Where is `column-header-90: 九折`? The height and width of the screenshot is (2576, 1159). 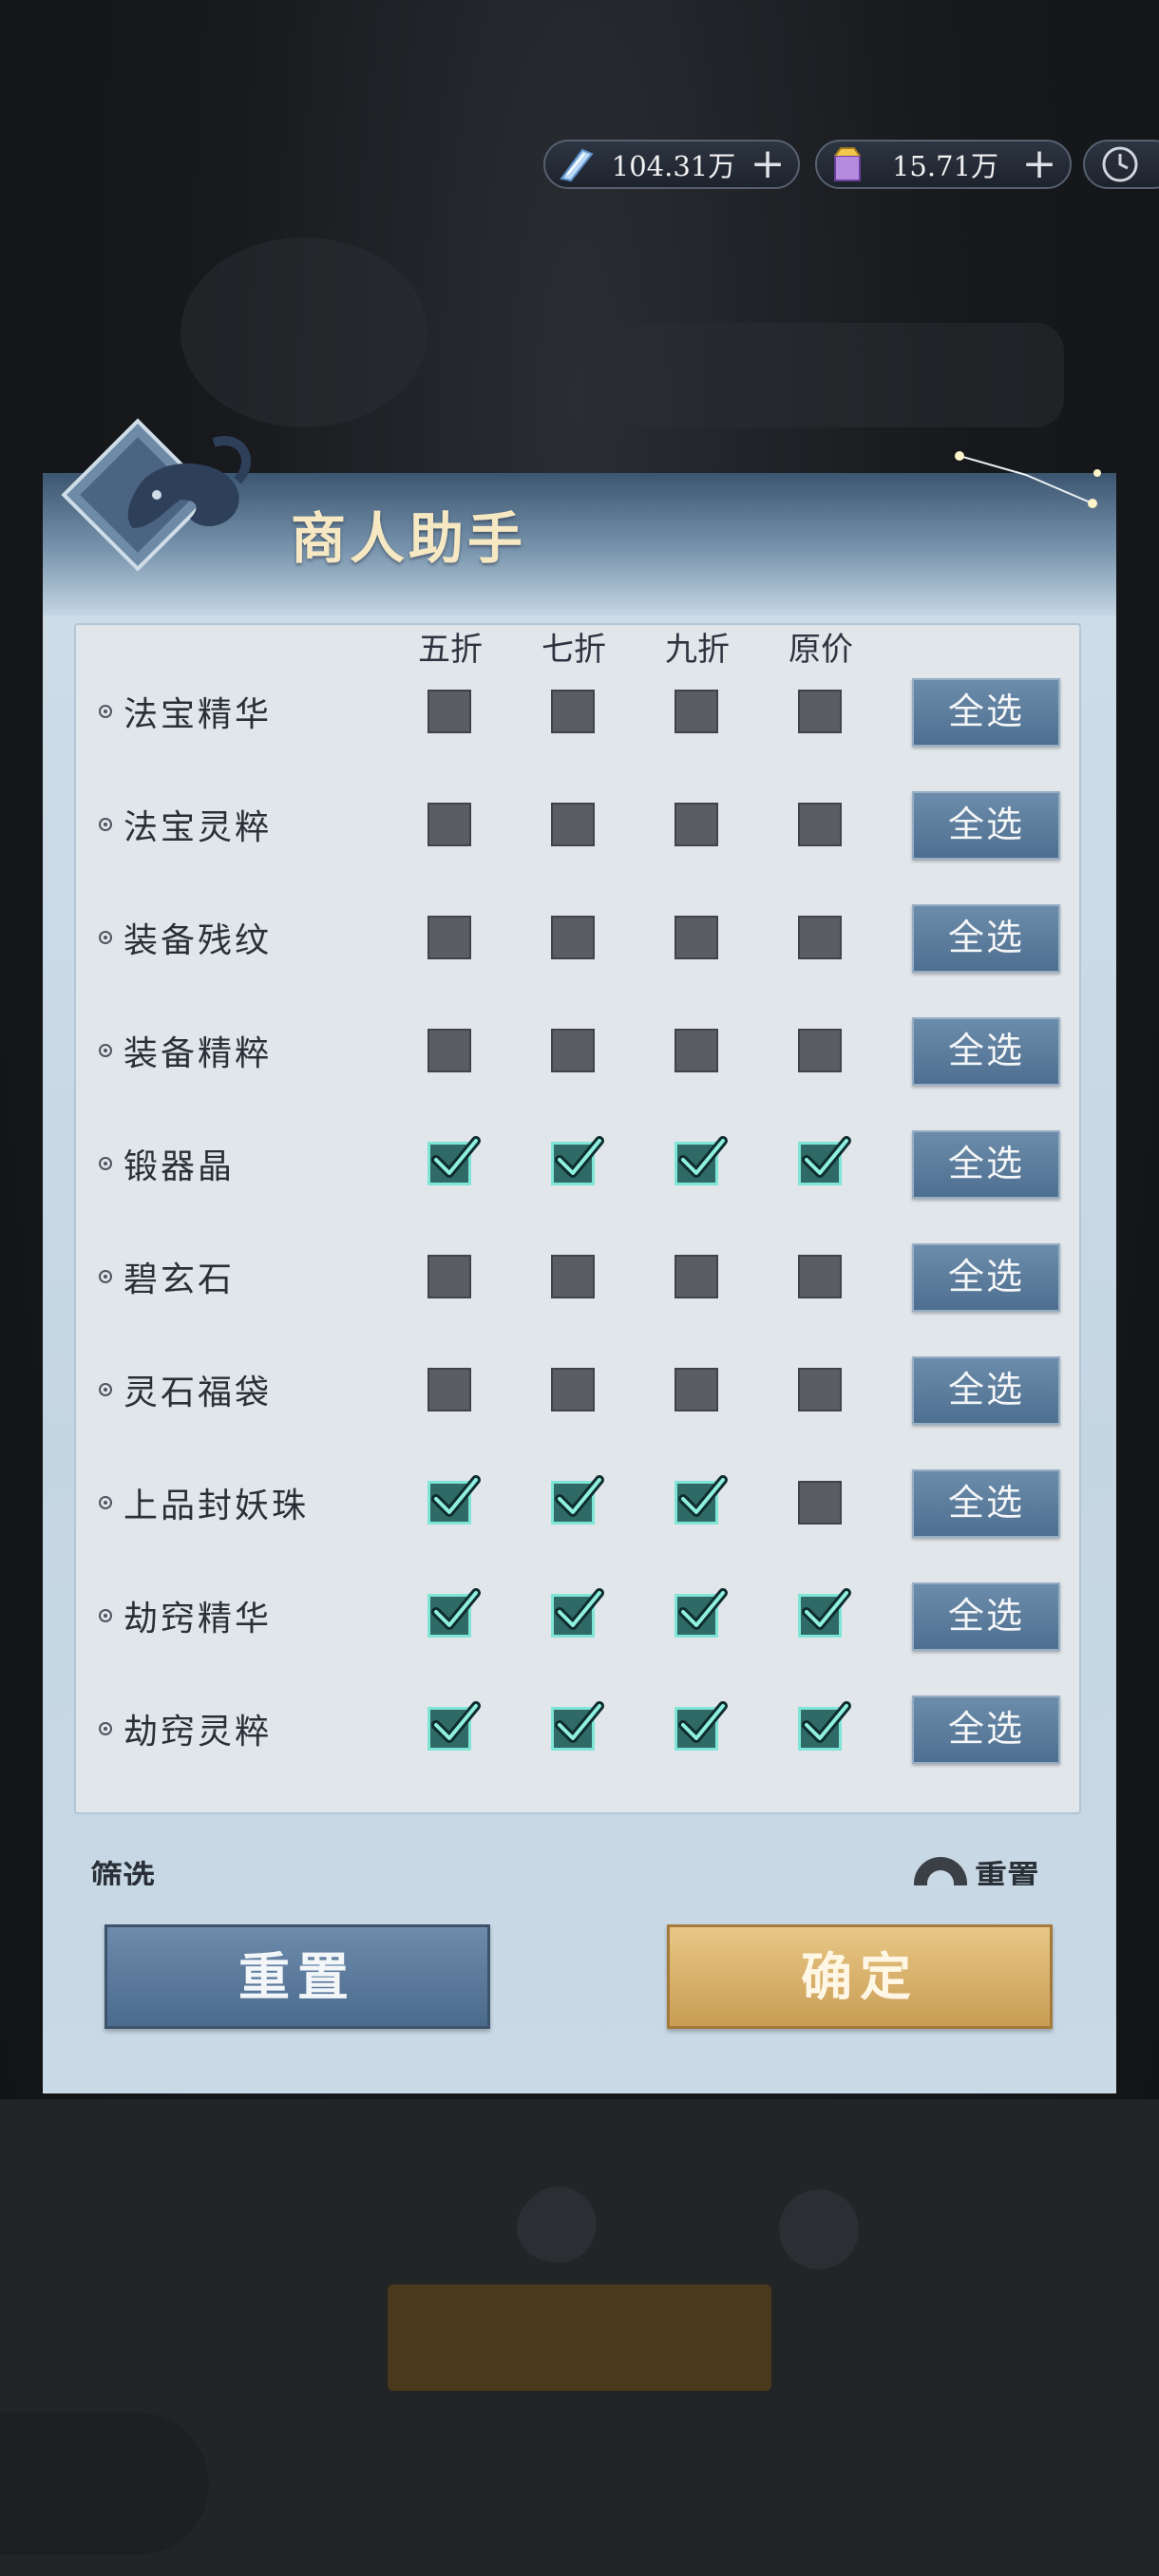
column-header-90: 九折 is located at coordinates (697, 650).